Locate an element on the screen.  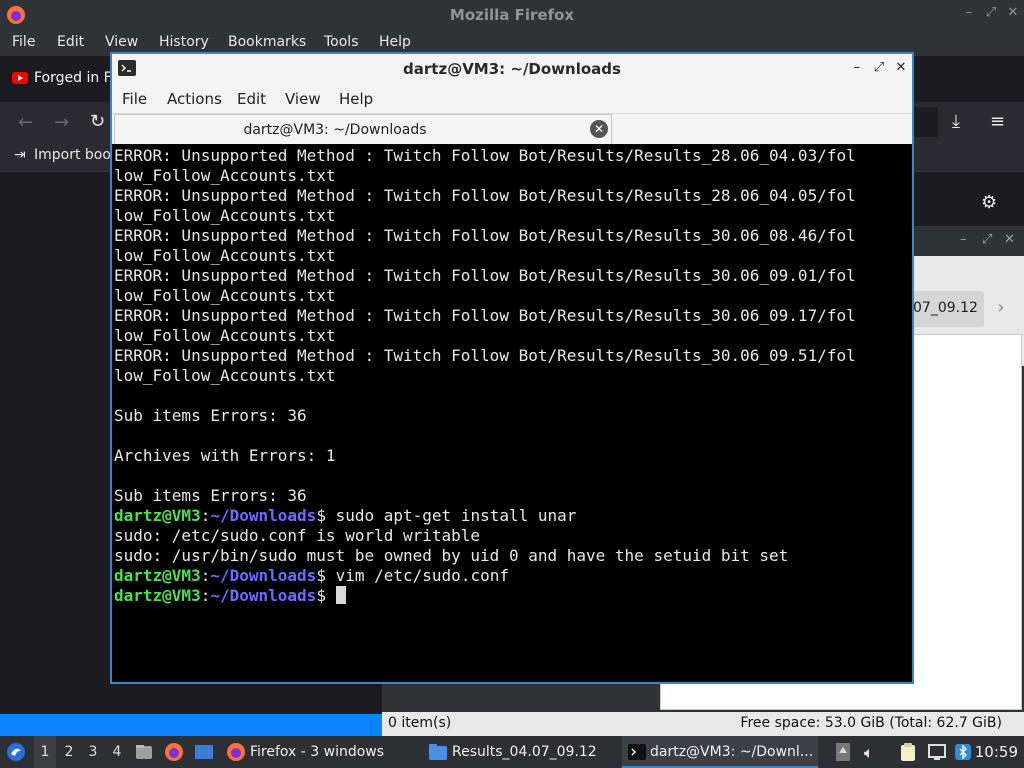
close-icon: ✕ is located at coordinates (1013, 13).